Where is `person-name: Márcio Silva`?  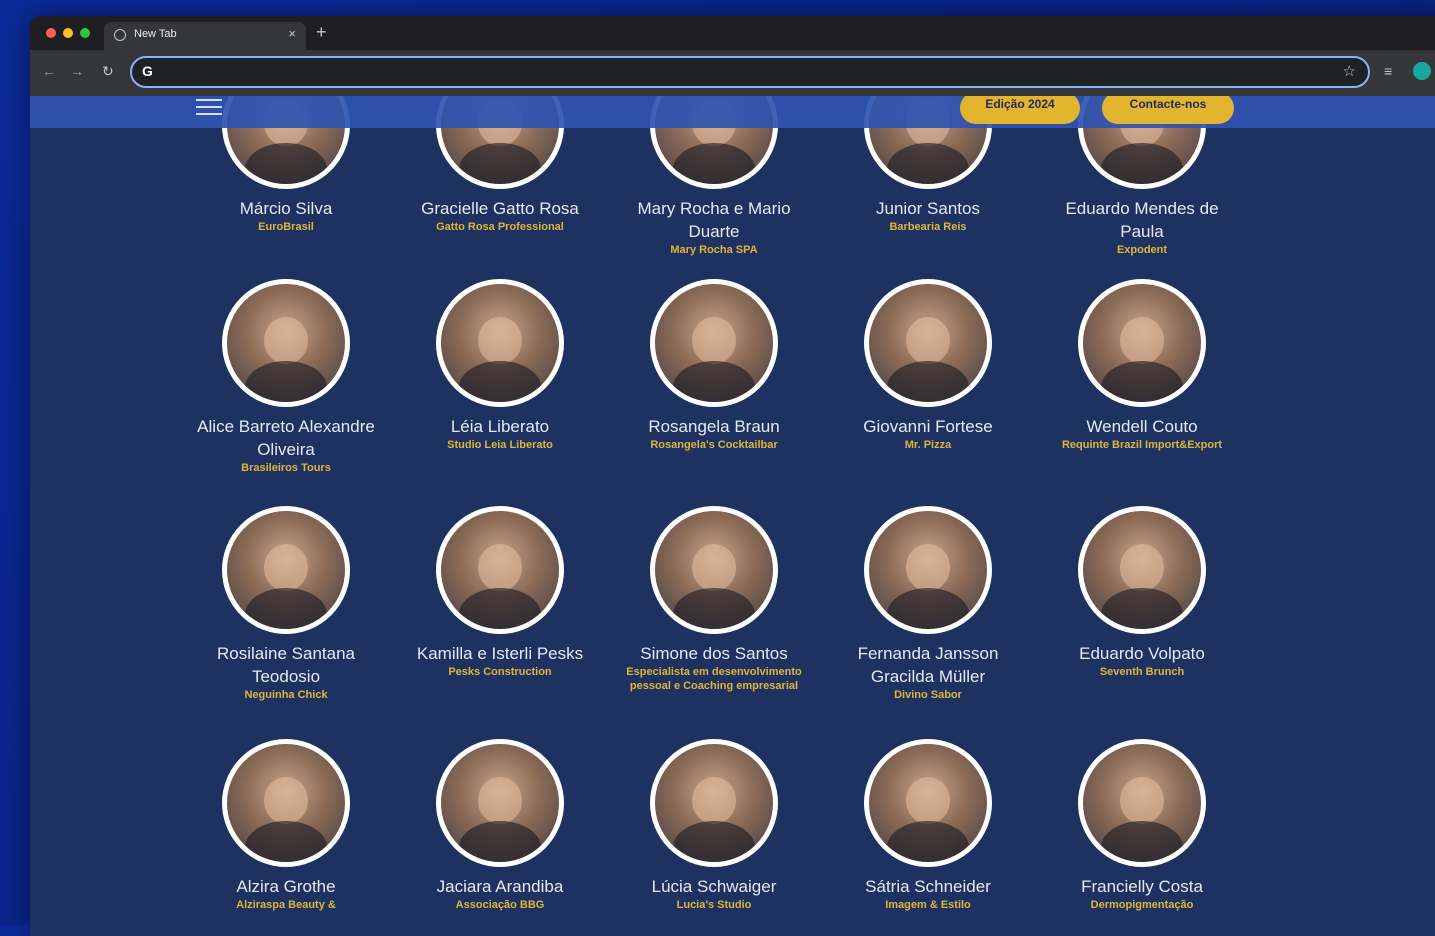 person-name: Márcio Silva is located at coordinates (286, 208).